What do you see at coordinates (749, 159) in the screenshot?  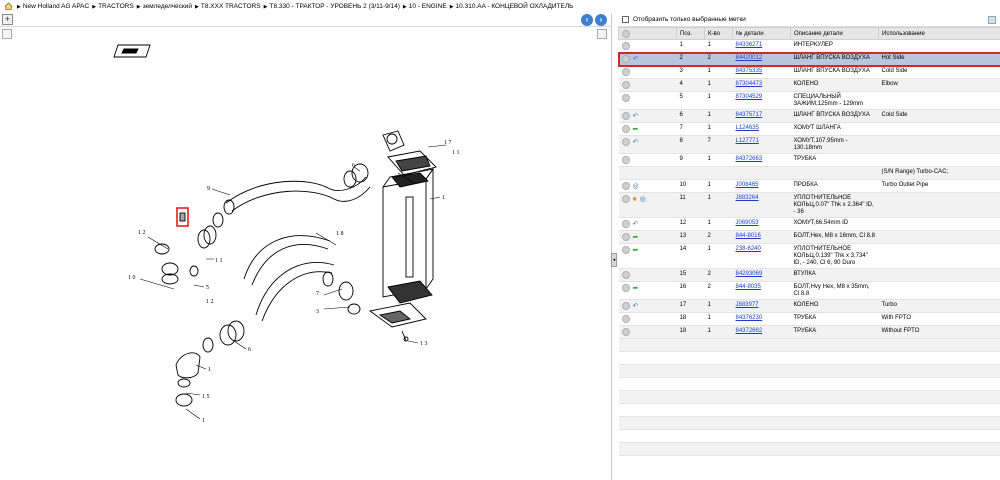 I see `part-number-link: 84372663` at bounding box center [749, 159].